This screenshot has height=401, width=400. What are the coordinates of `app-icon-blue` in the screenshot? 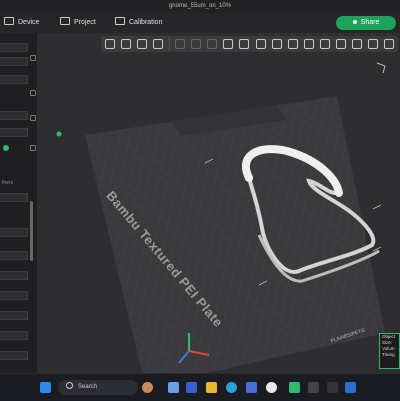 It's located at (350, 387).